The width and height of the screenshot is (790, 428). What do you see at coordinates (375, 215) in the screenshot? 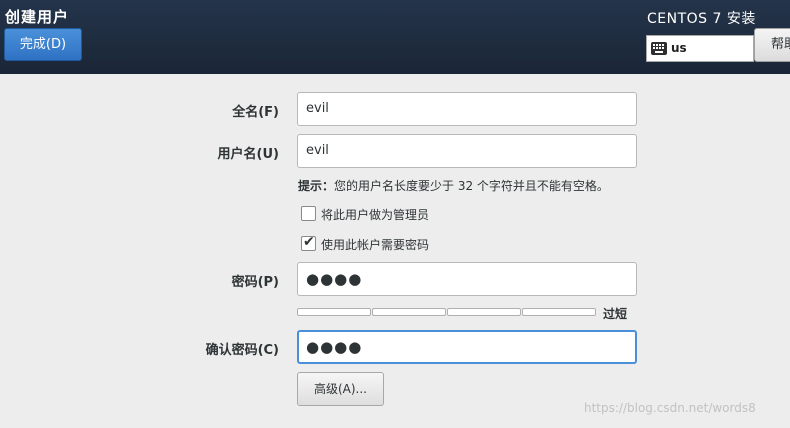
I see `admin-checkbox-label: 将此用户做为管理员` at bounding box center [375, 215].